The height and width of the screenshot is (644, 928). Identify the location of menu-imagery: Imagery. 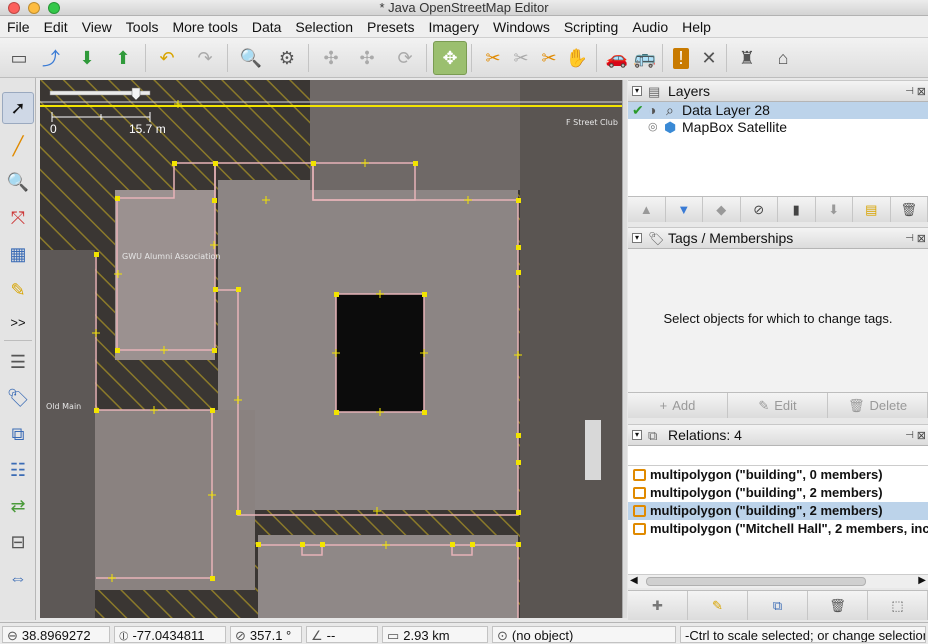
(453, 27).